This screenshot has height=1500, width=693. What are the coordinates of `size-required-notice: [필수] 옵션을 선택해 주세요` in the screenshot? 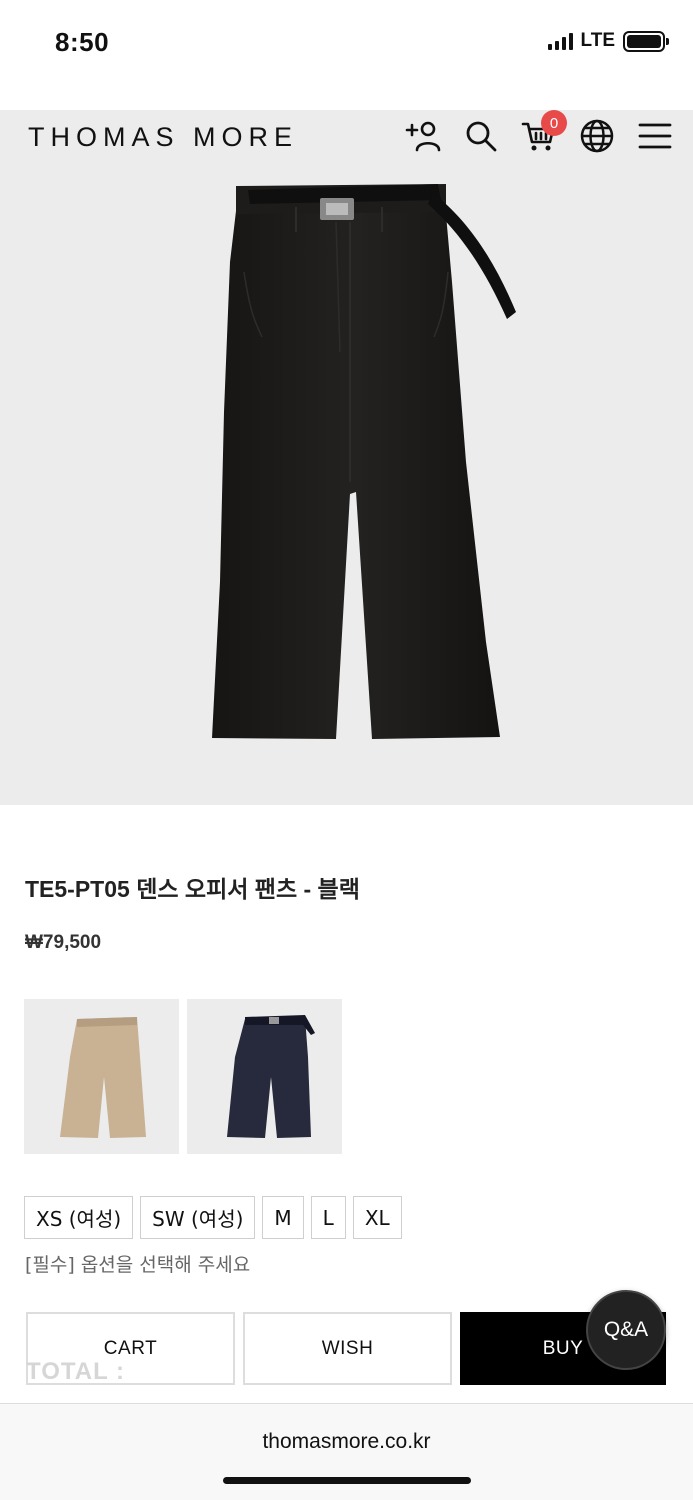 It's located at (138, 1265).